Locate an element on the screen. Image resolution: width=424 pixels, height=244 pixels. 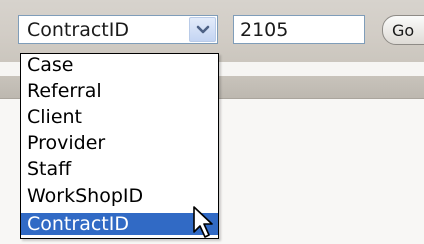
search-input: 2105 is located at coordinates (299, 29).